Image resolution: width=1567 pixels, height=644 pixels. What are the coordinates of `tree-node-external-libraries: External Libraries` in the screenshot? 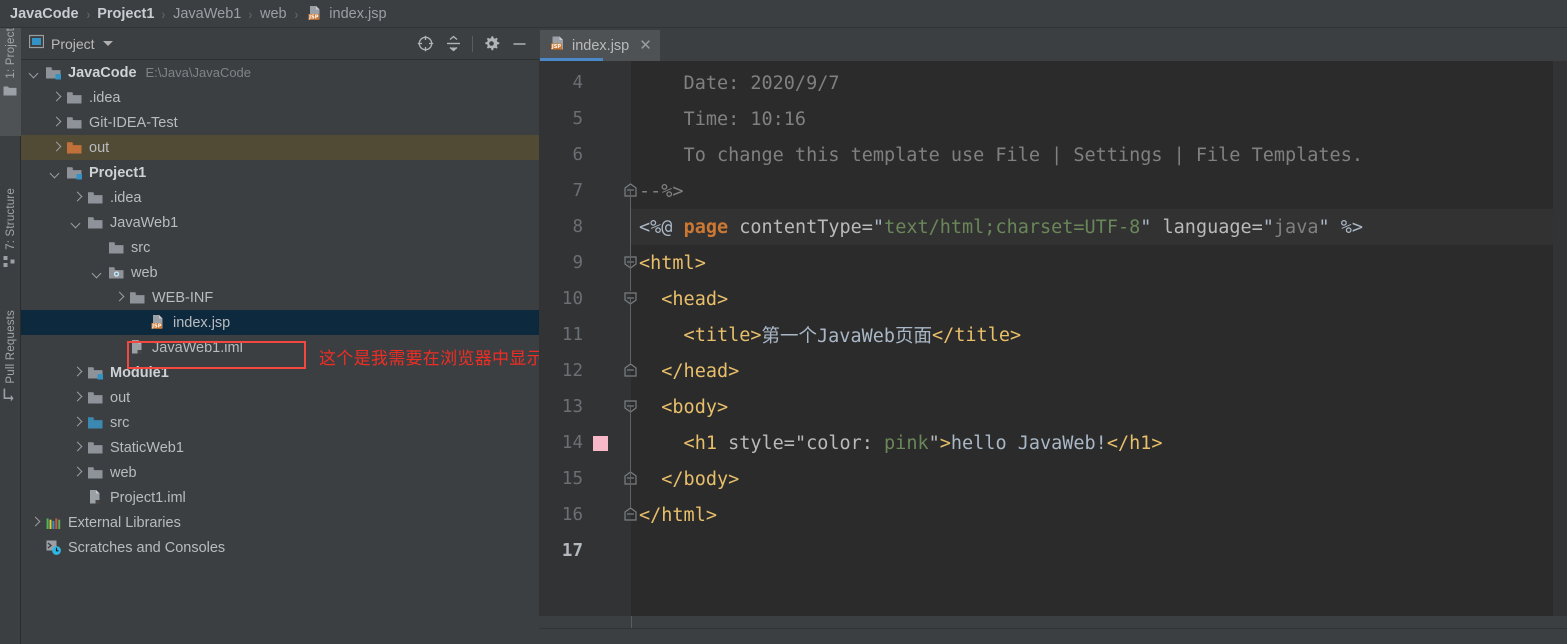 It's located at (280, 522).